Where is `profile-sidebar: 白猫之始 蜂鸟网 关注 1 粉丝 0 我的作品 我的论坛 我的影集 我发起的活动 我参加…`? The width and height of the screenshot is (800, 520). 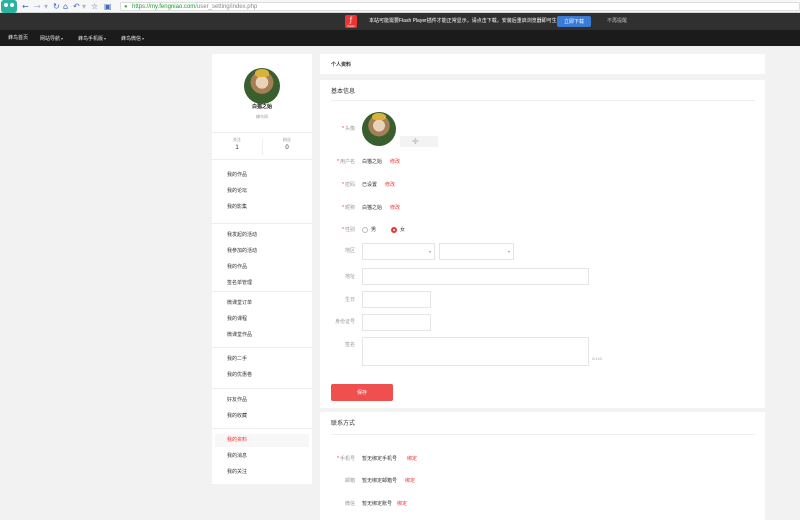
profile-sidebar: 白猫之始 蜂鸟网 关注 1 粉丝 0 我的作品 我的论坛 我的影集 我发起的活动 我参加… is located at coordinates (262, 269).